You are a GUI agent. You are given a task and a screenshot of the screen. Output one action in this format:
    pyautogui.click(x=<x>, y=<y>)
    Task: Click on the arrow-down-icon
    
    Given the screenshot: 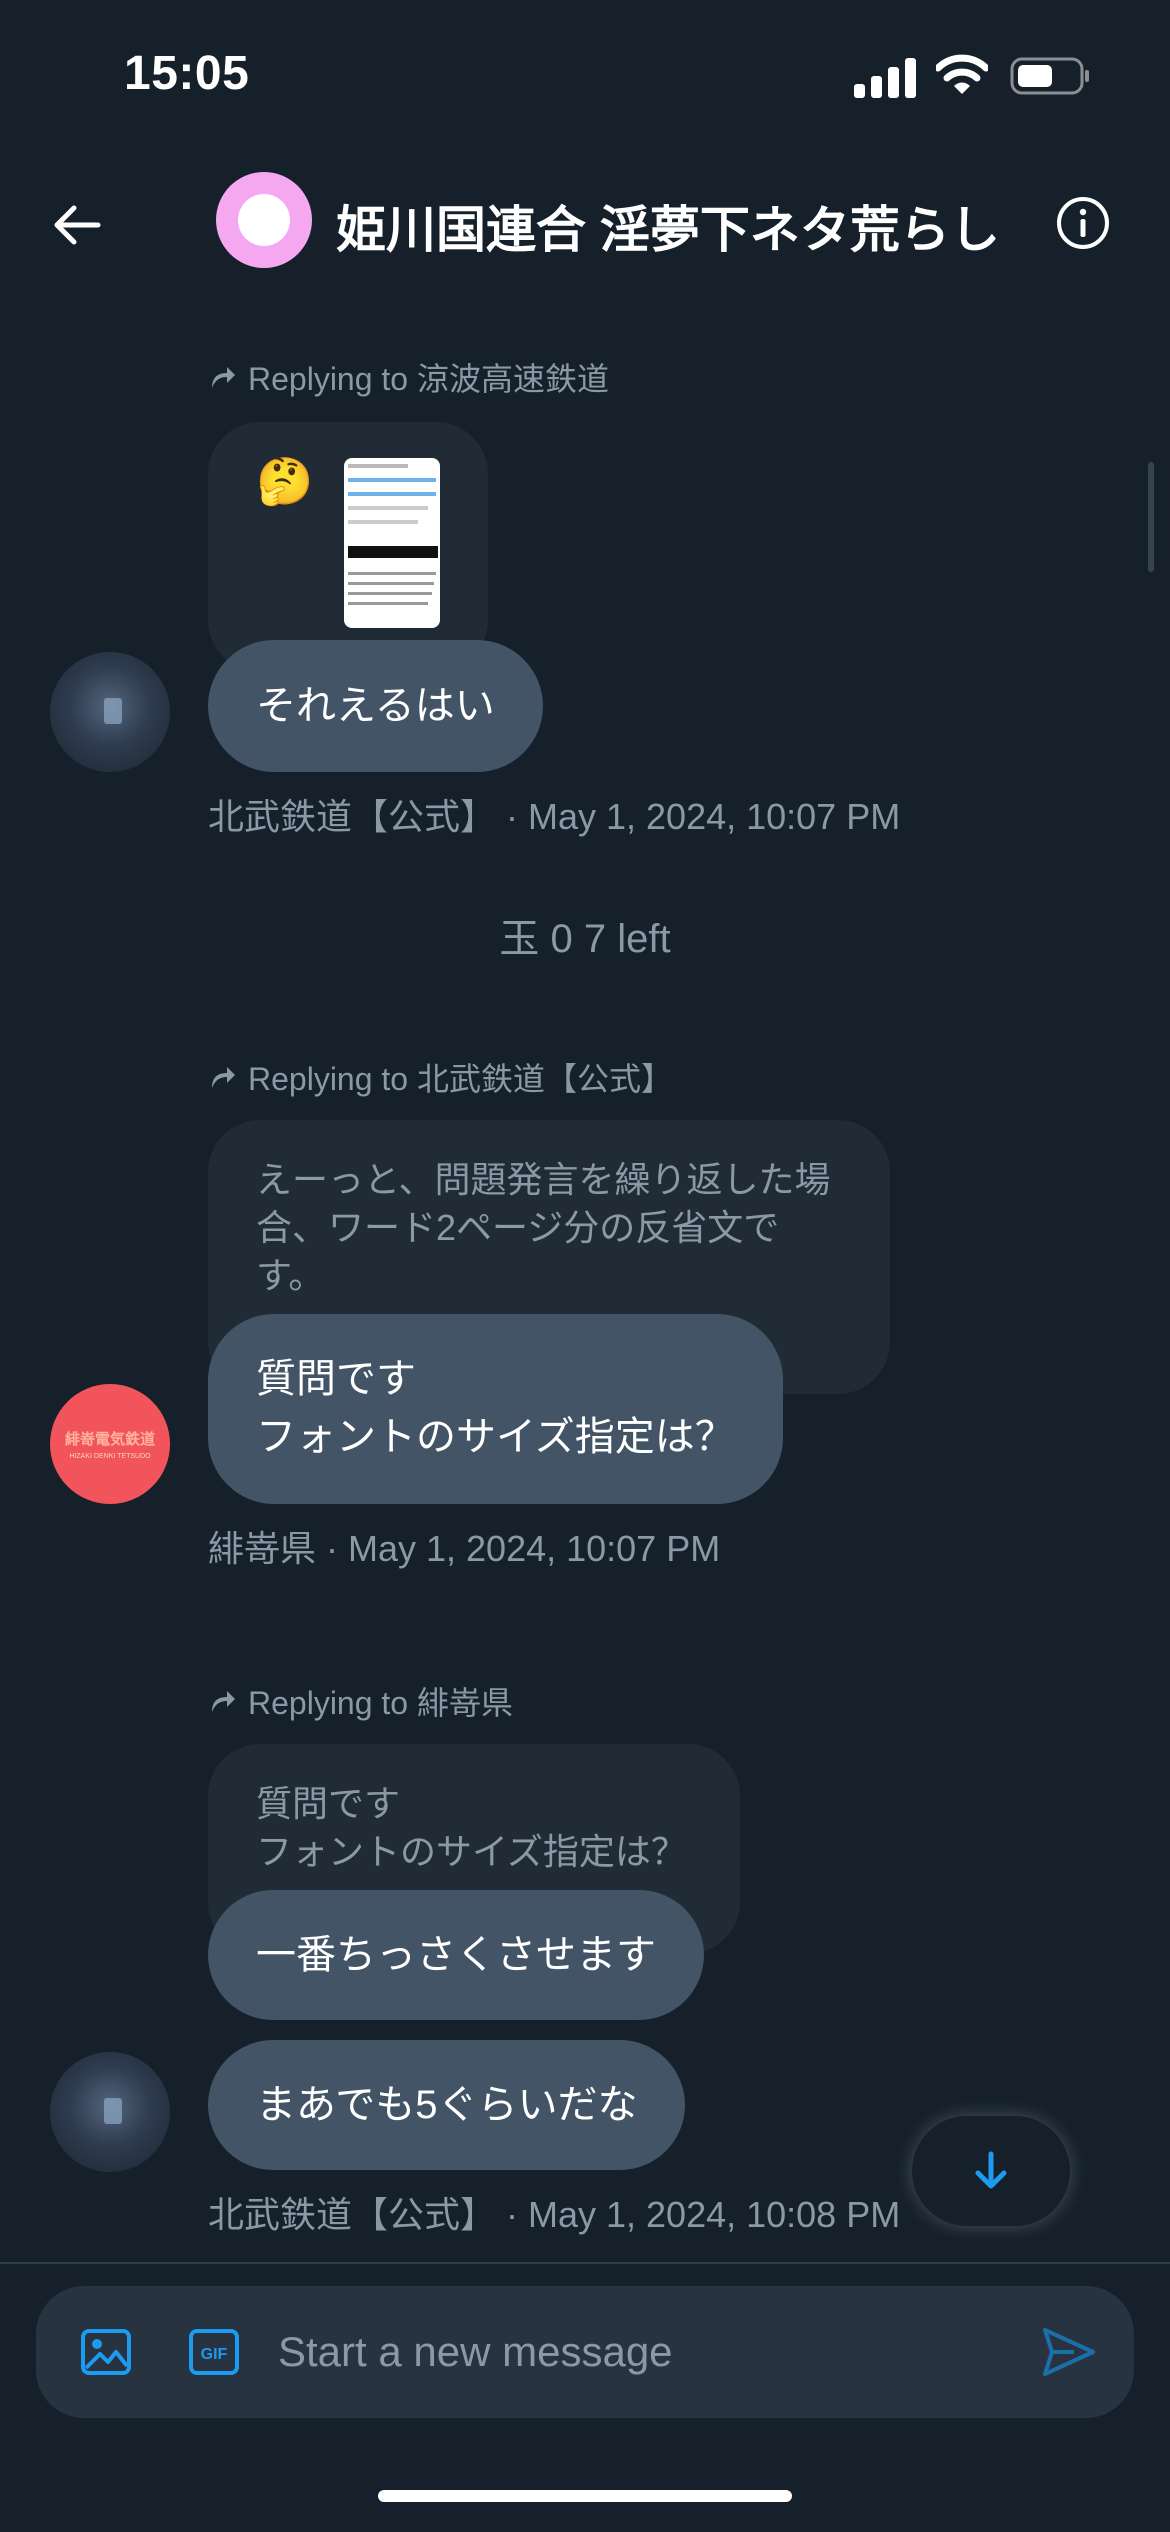 What is the action you would take?
    pyautogui.click(x=991, y=2170)
    